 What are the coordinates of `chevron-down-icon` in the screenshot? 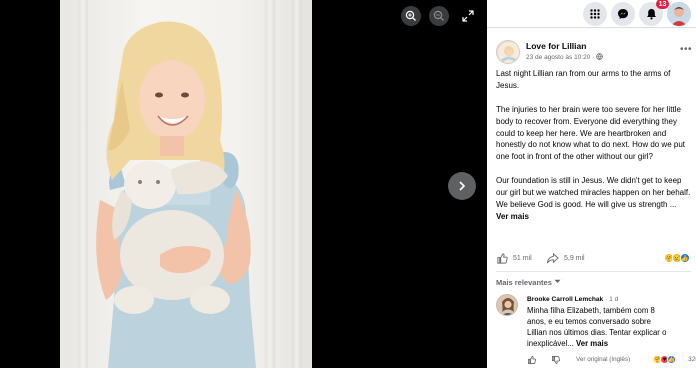 It's located at (557, 281).